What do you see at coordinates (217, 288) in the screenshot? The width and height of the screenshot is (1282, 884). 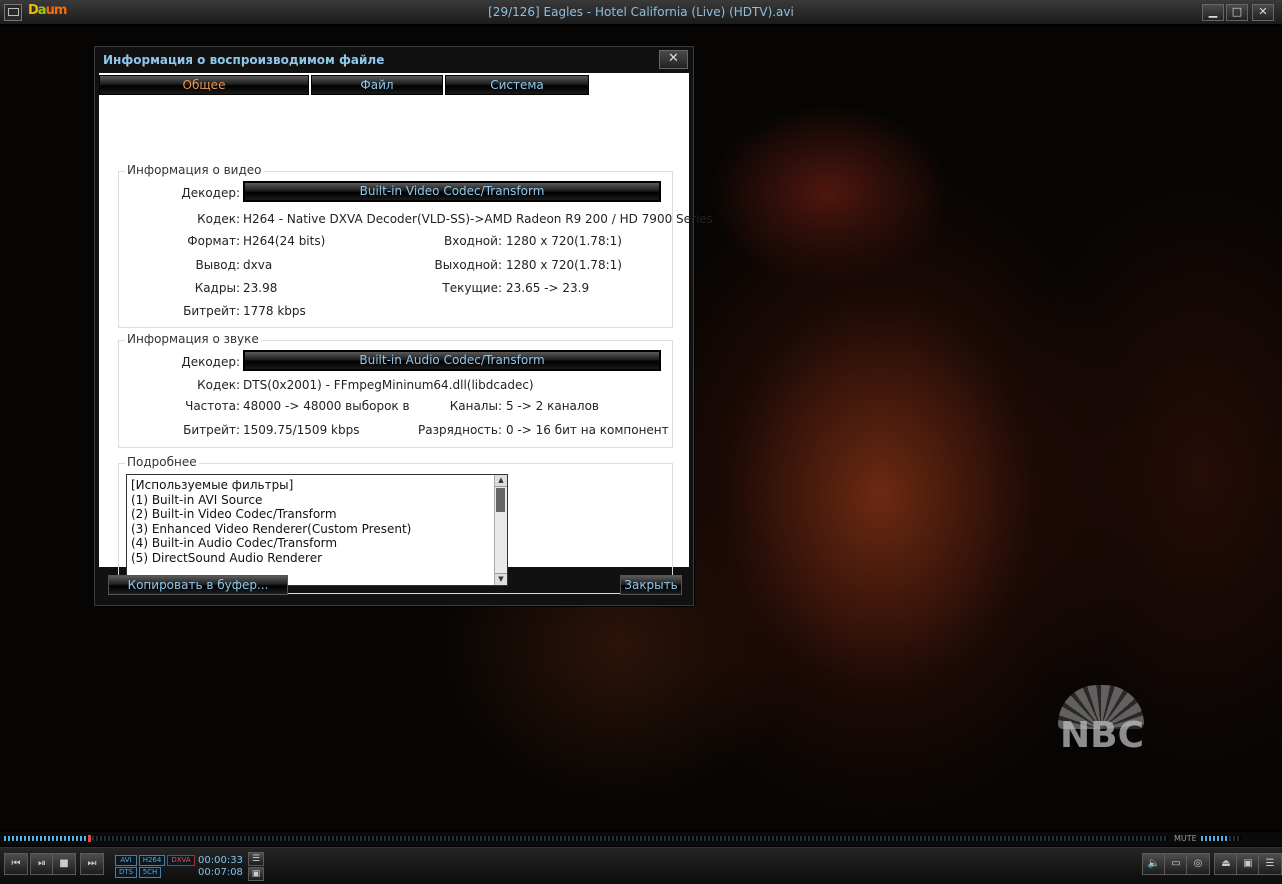 I see `video-frames-label: Кадры:` at bounding box center [217, 288].